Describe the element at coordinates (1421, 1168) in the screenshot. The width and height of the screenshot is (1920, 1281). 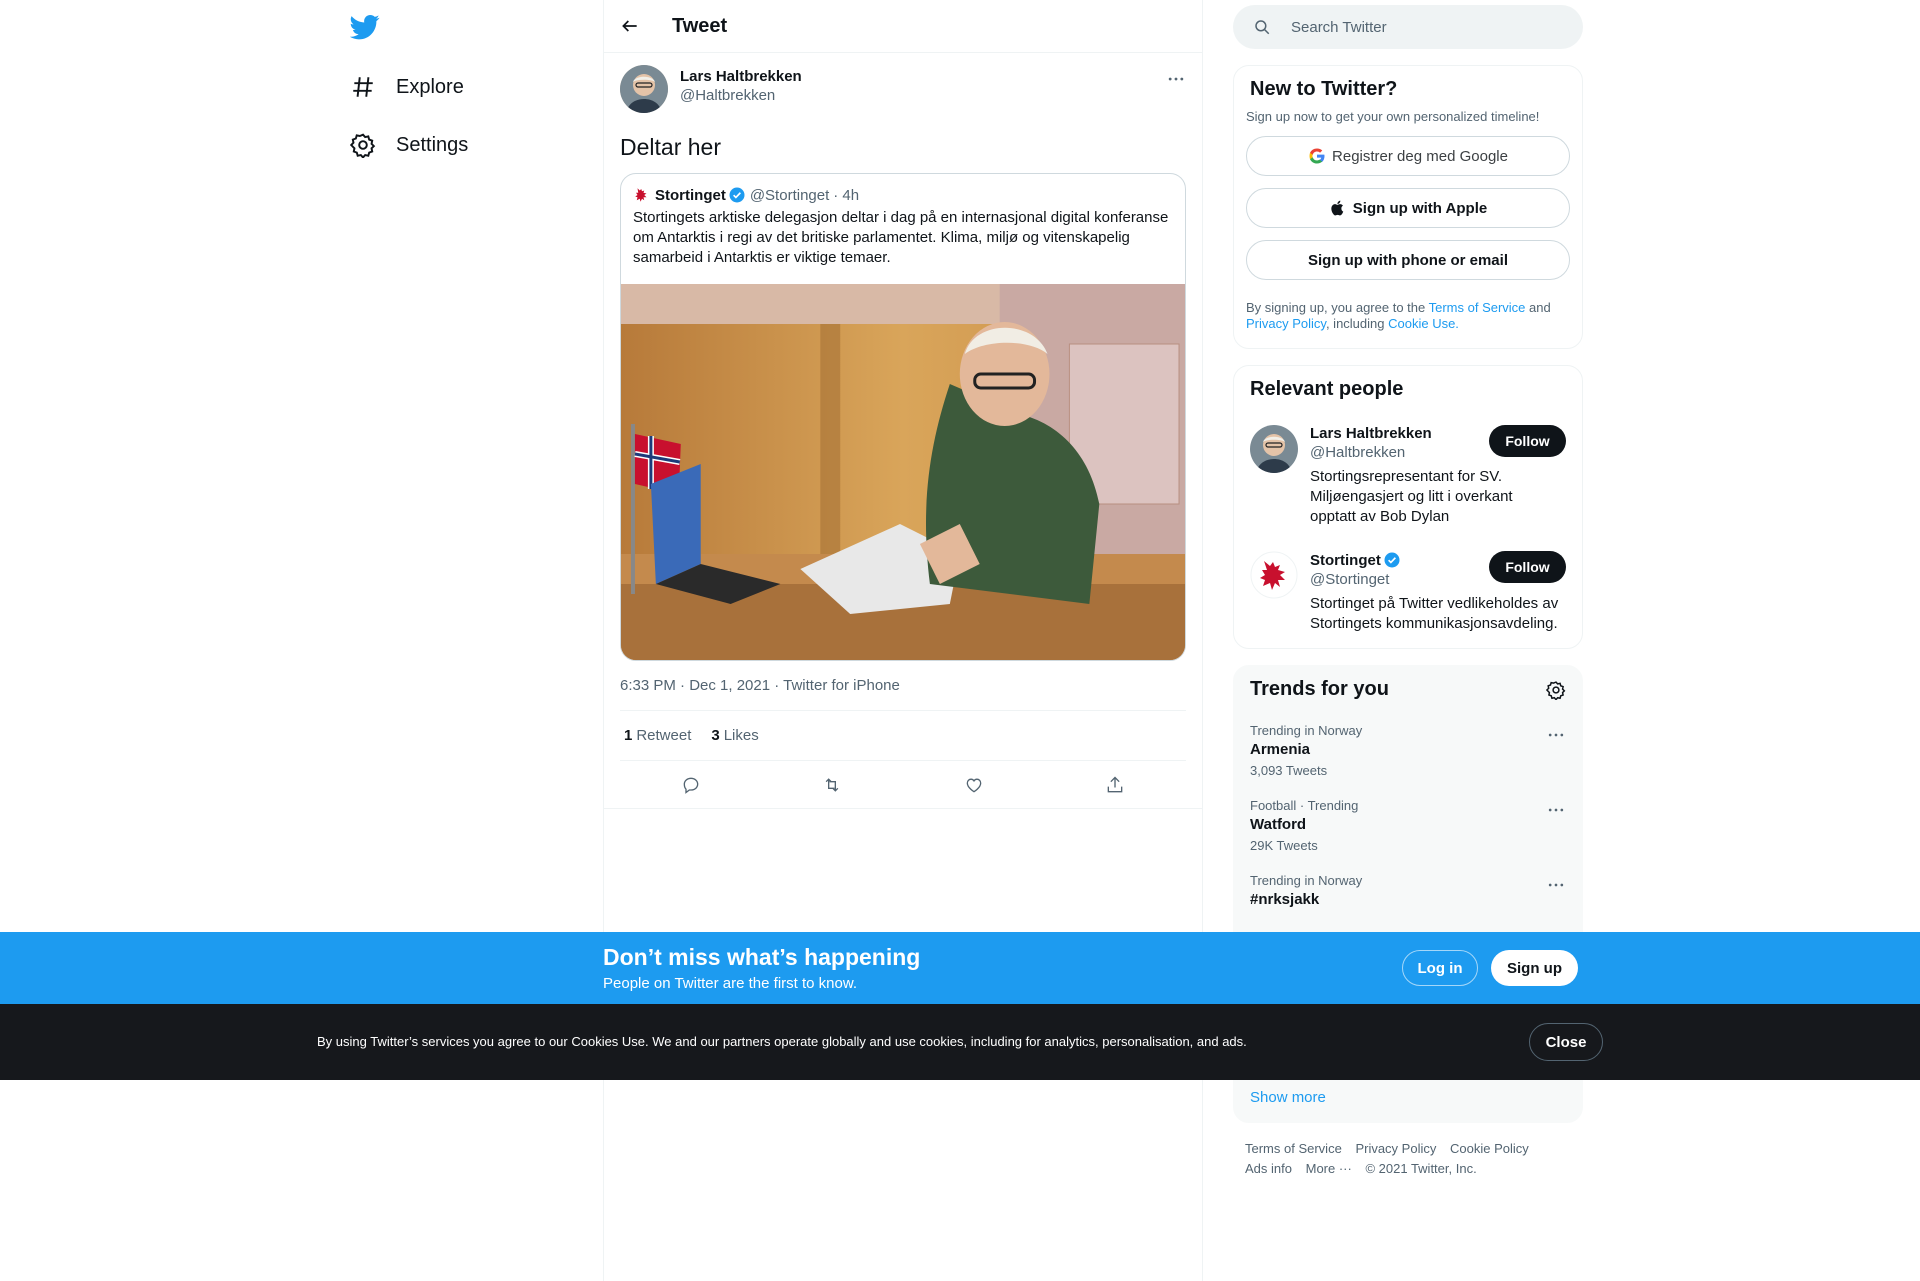
I see `copyright: © 2021 Twitter, Inc.` at that location.